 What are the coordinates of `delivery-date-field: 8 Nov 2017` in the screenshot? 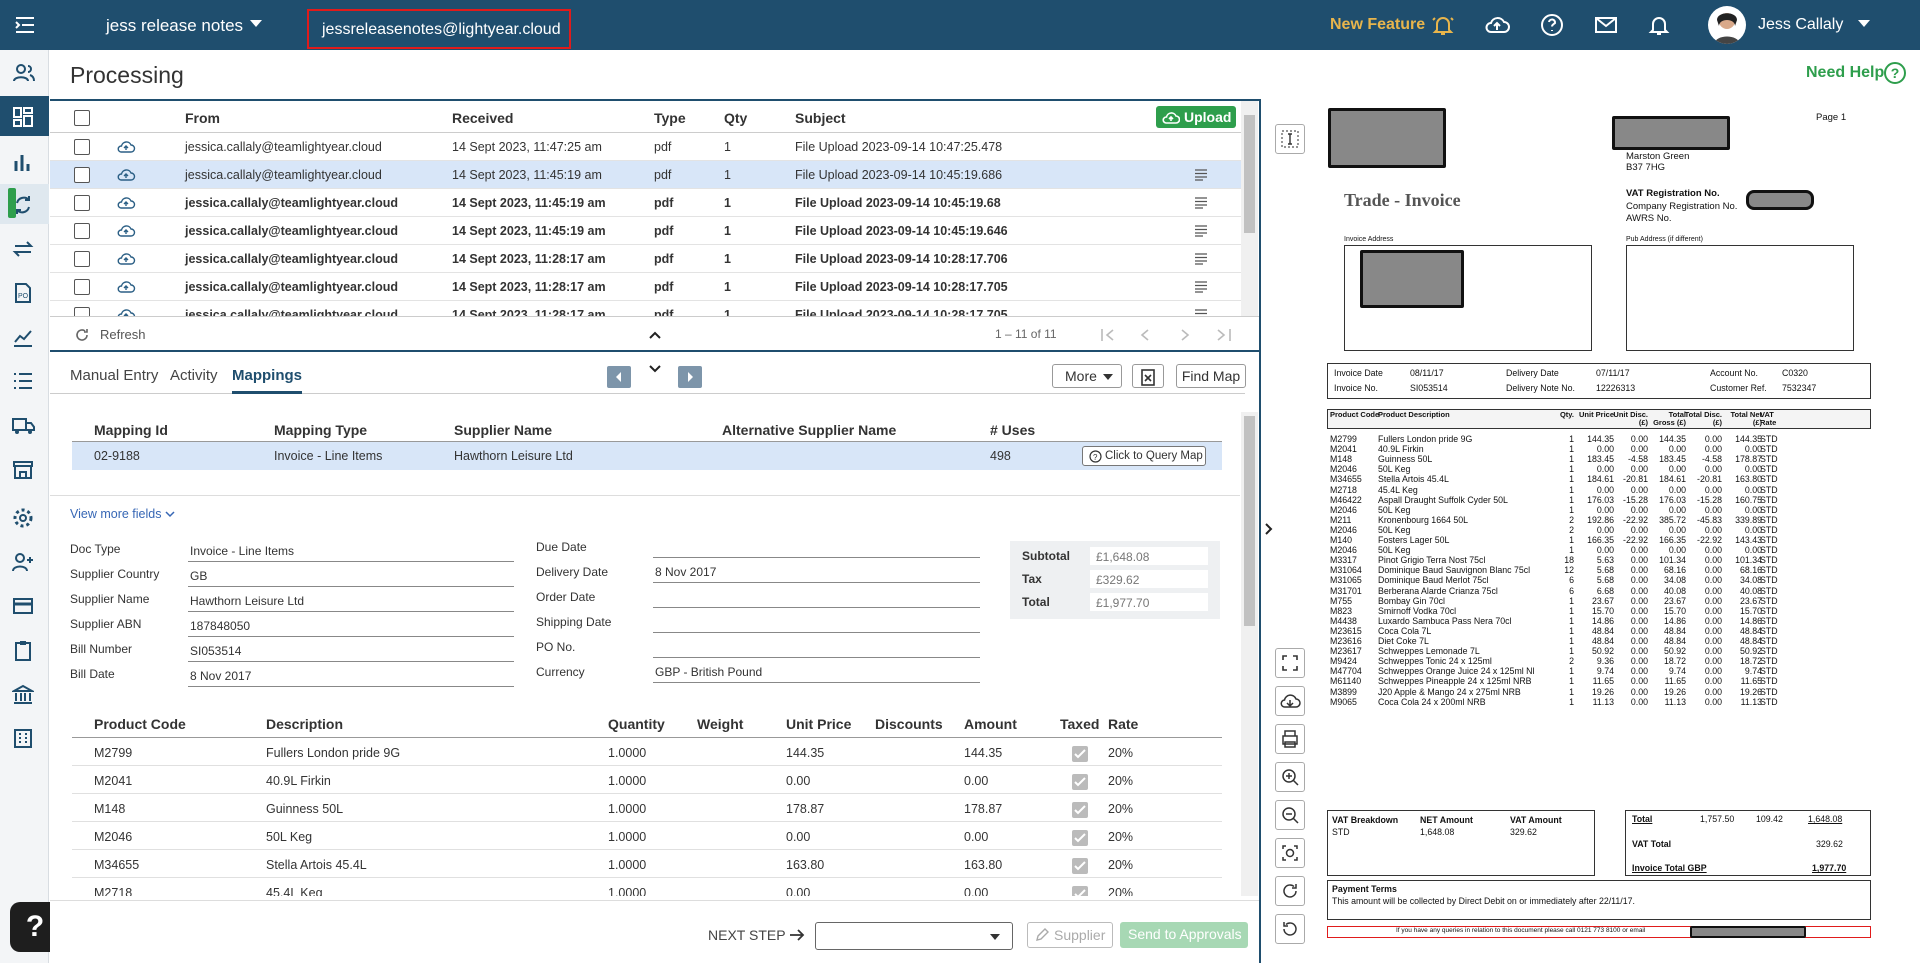 It's located at (816, 571).